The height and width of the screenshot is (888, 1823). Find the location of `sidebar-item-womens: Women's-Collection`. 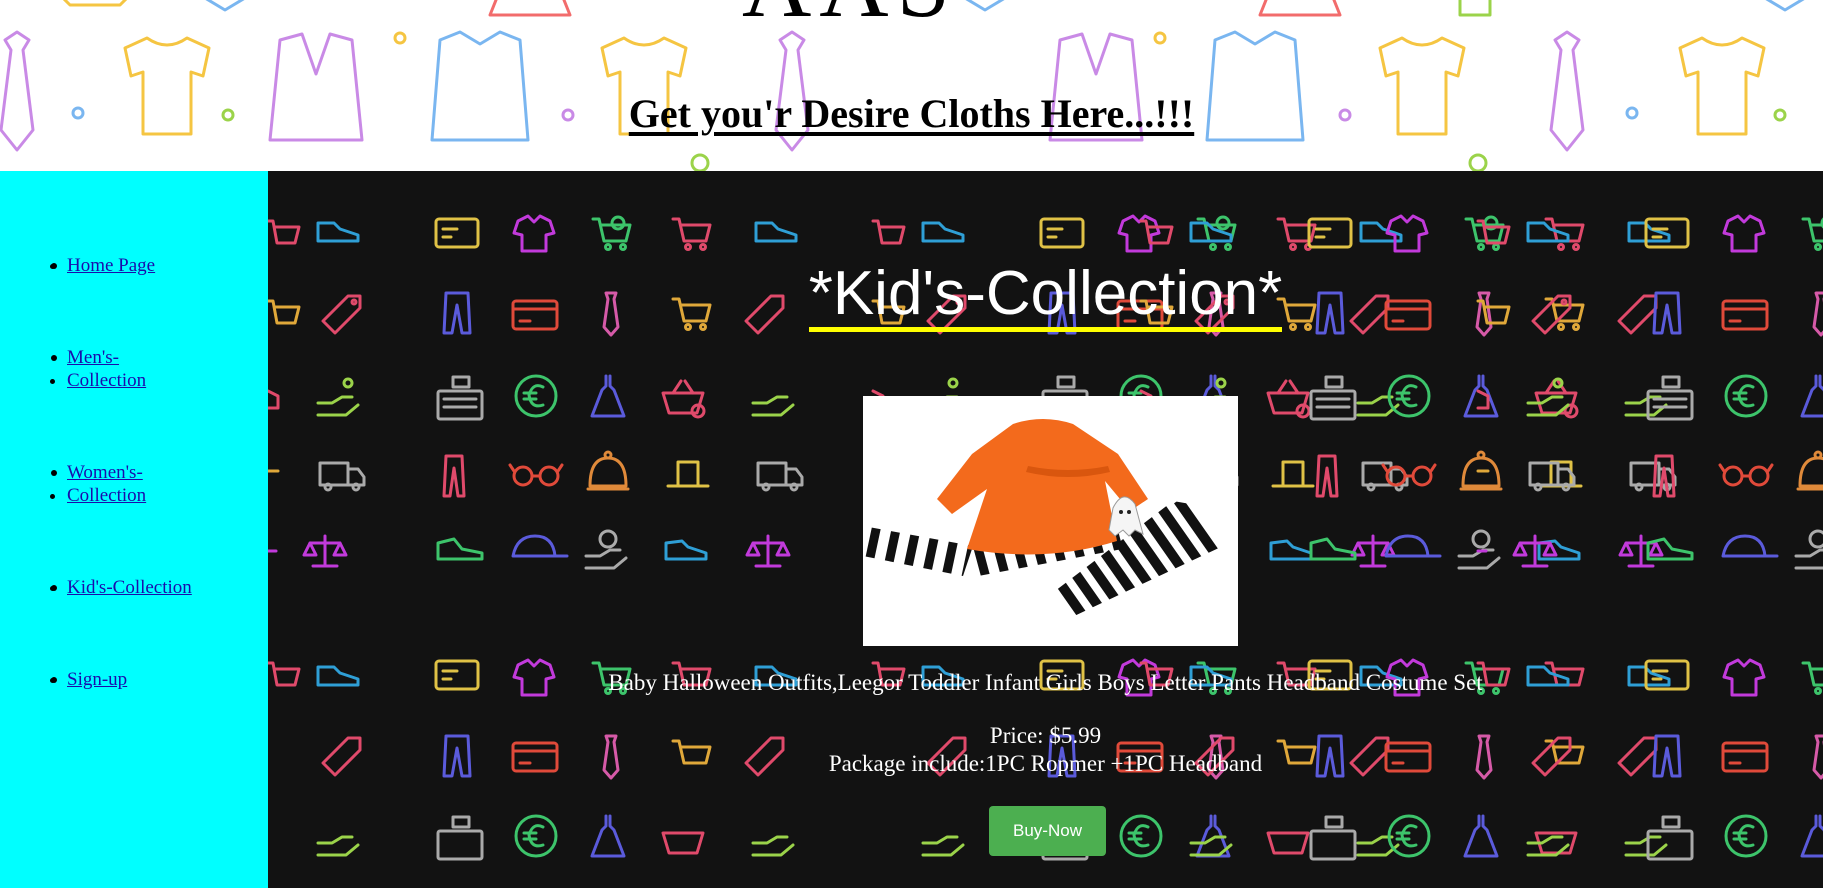

sidebar-item-womens: Women's-Collection is located at coordinates (144, 484).